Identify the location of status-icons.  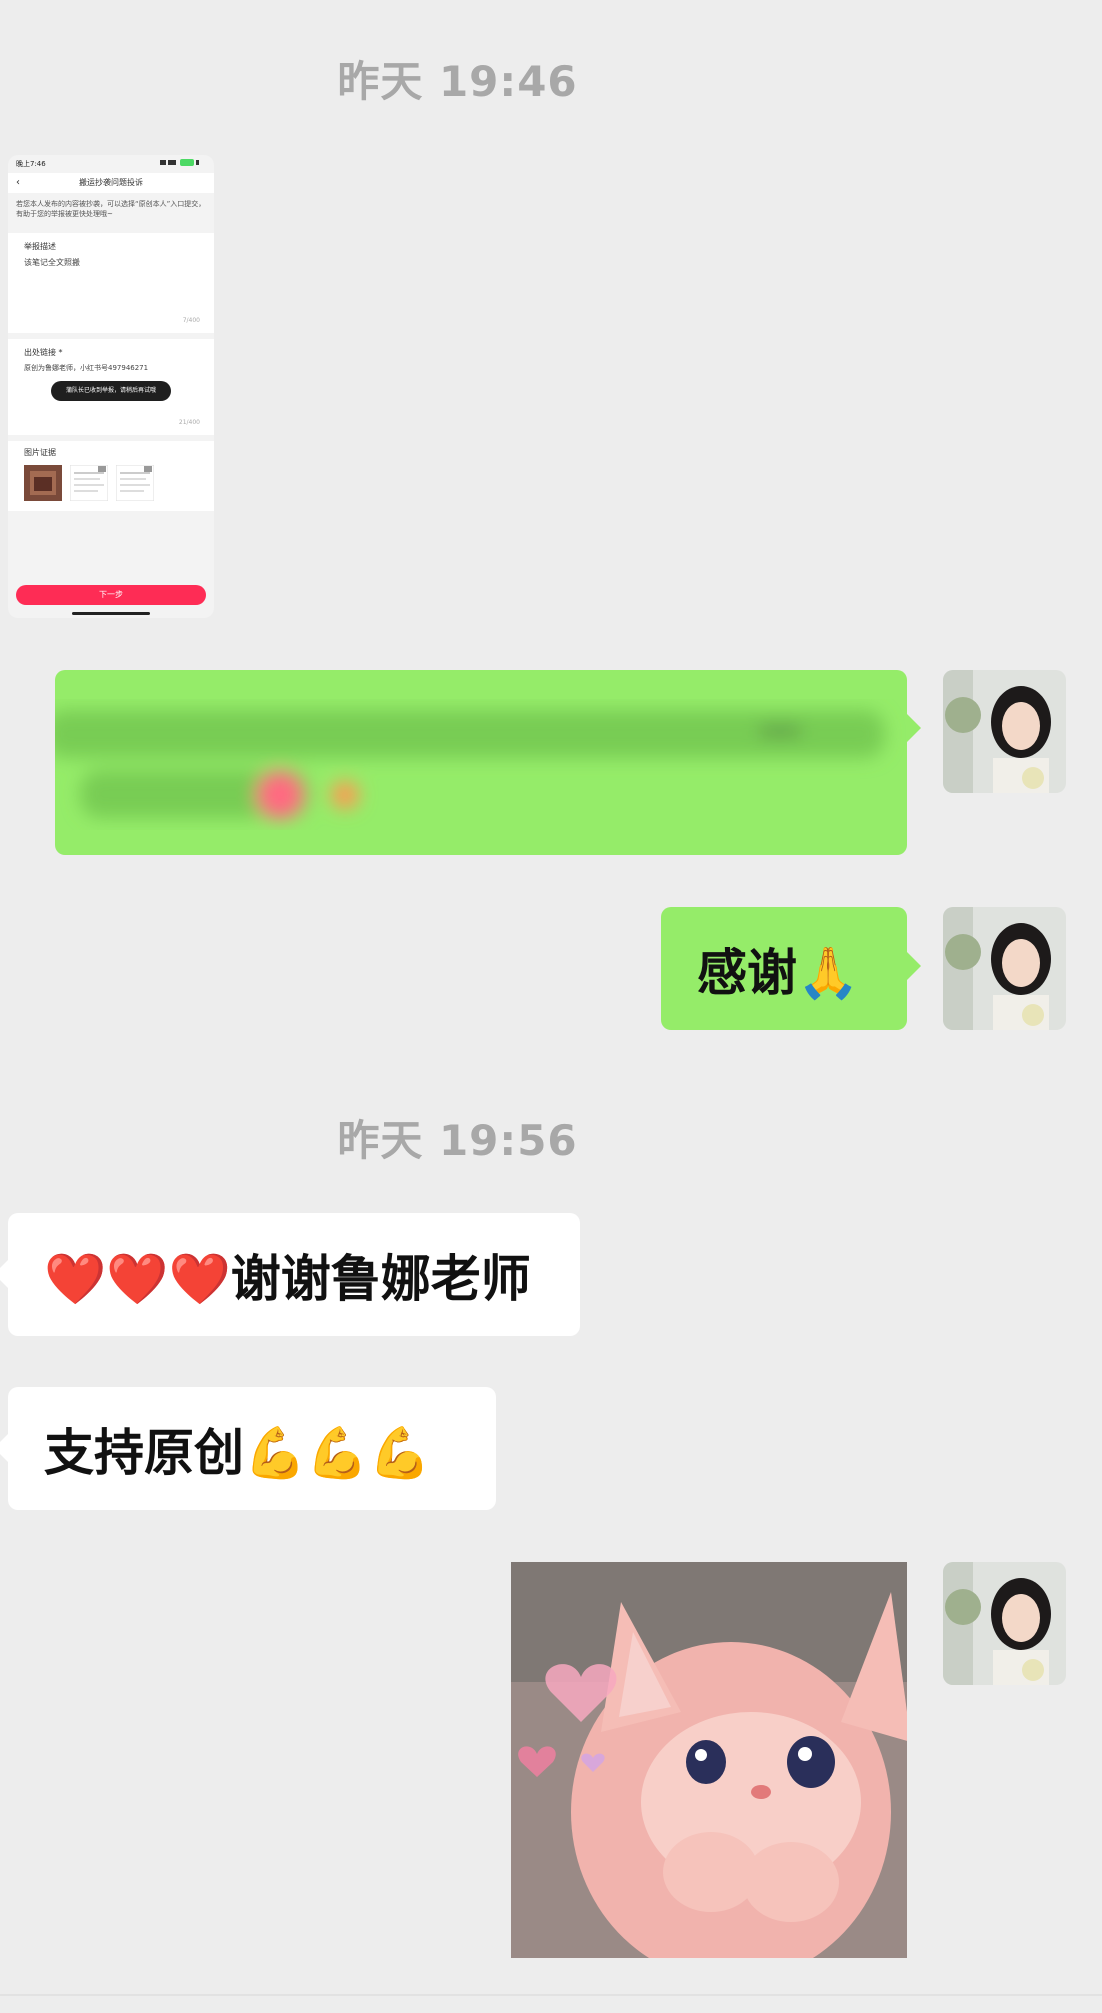
(179, 162).